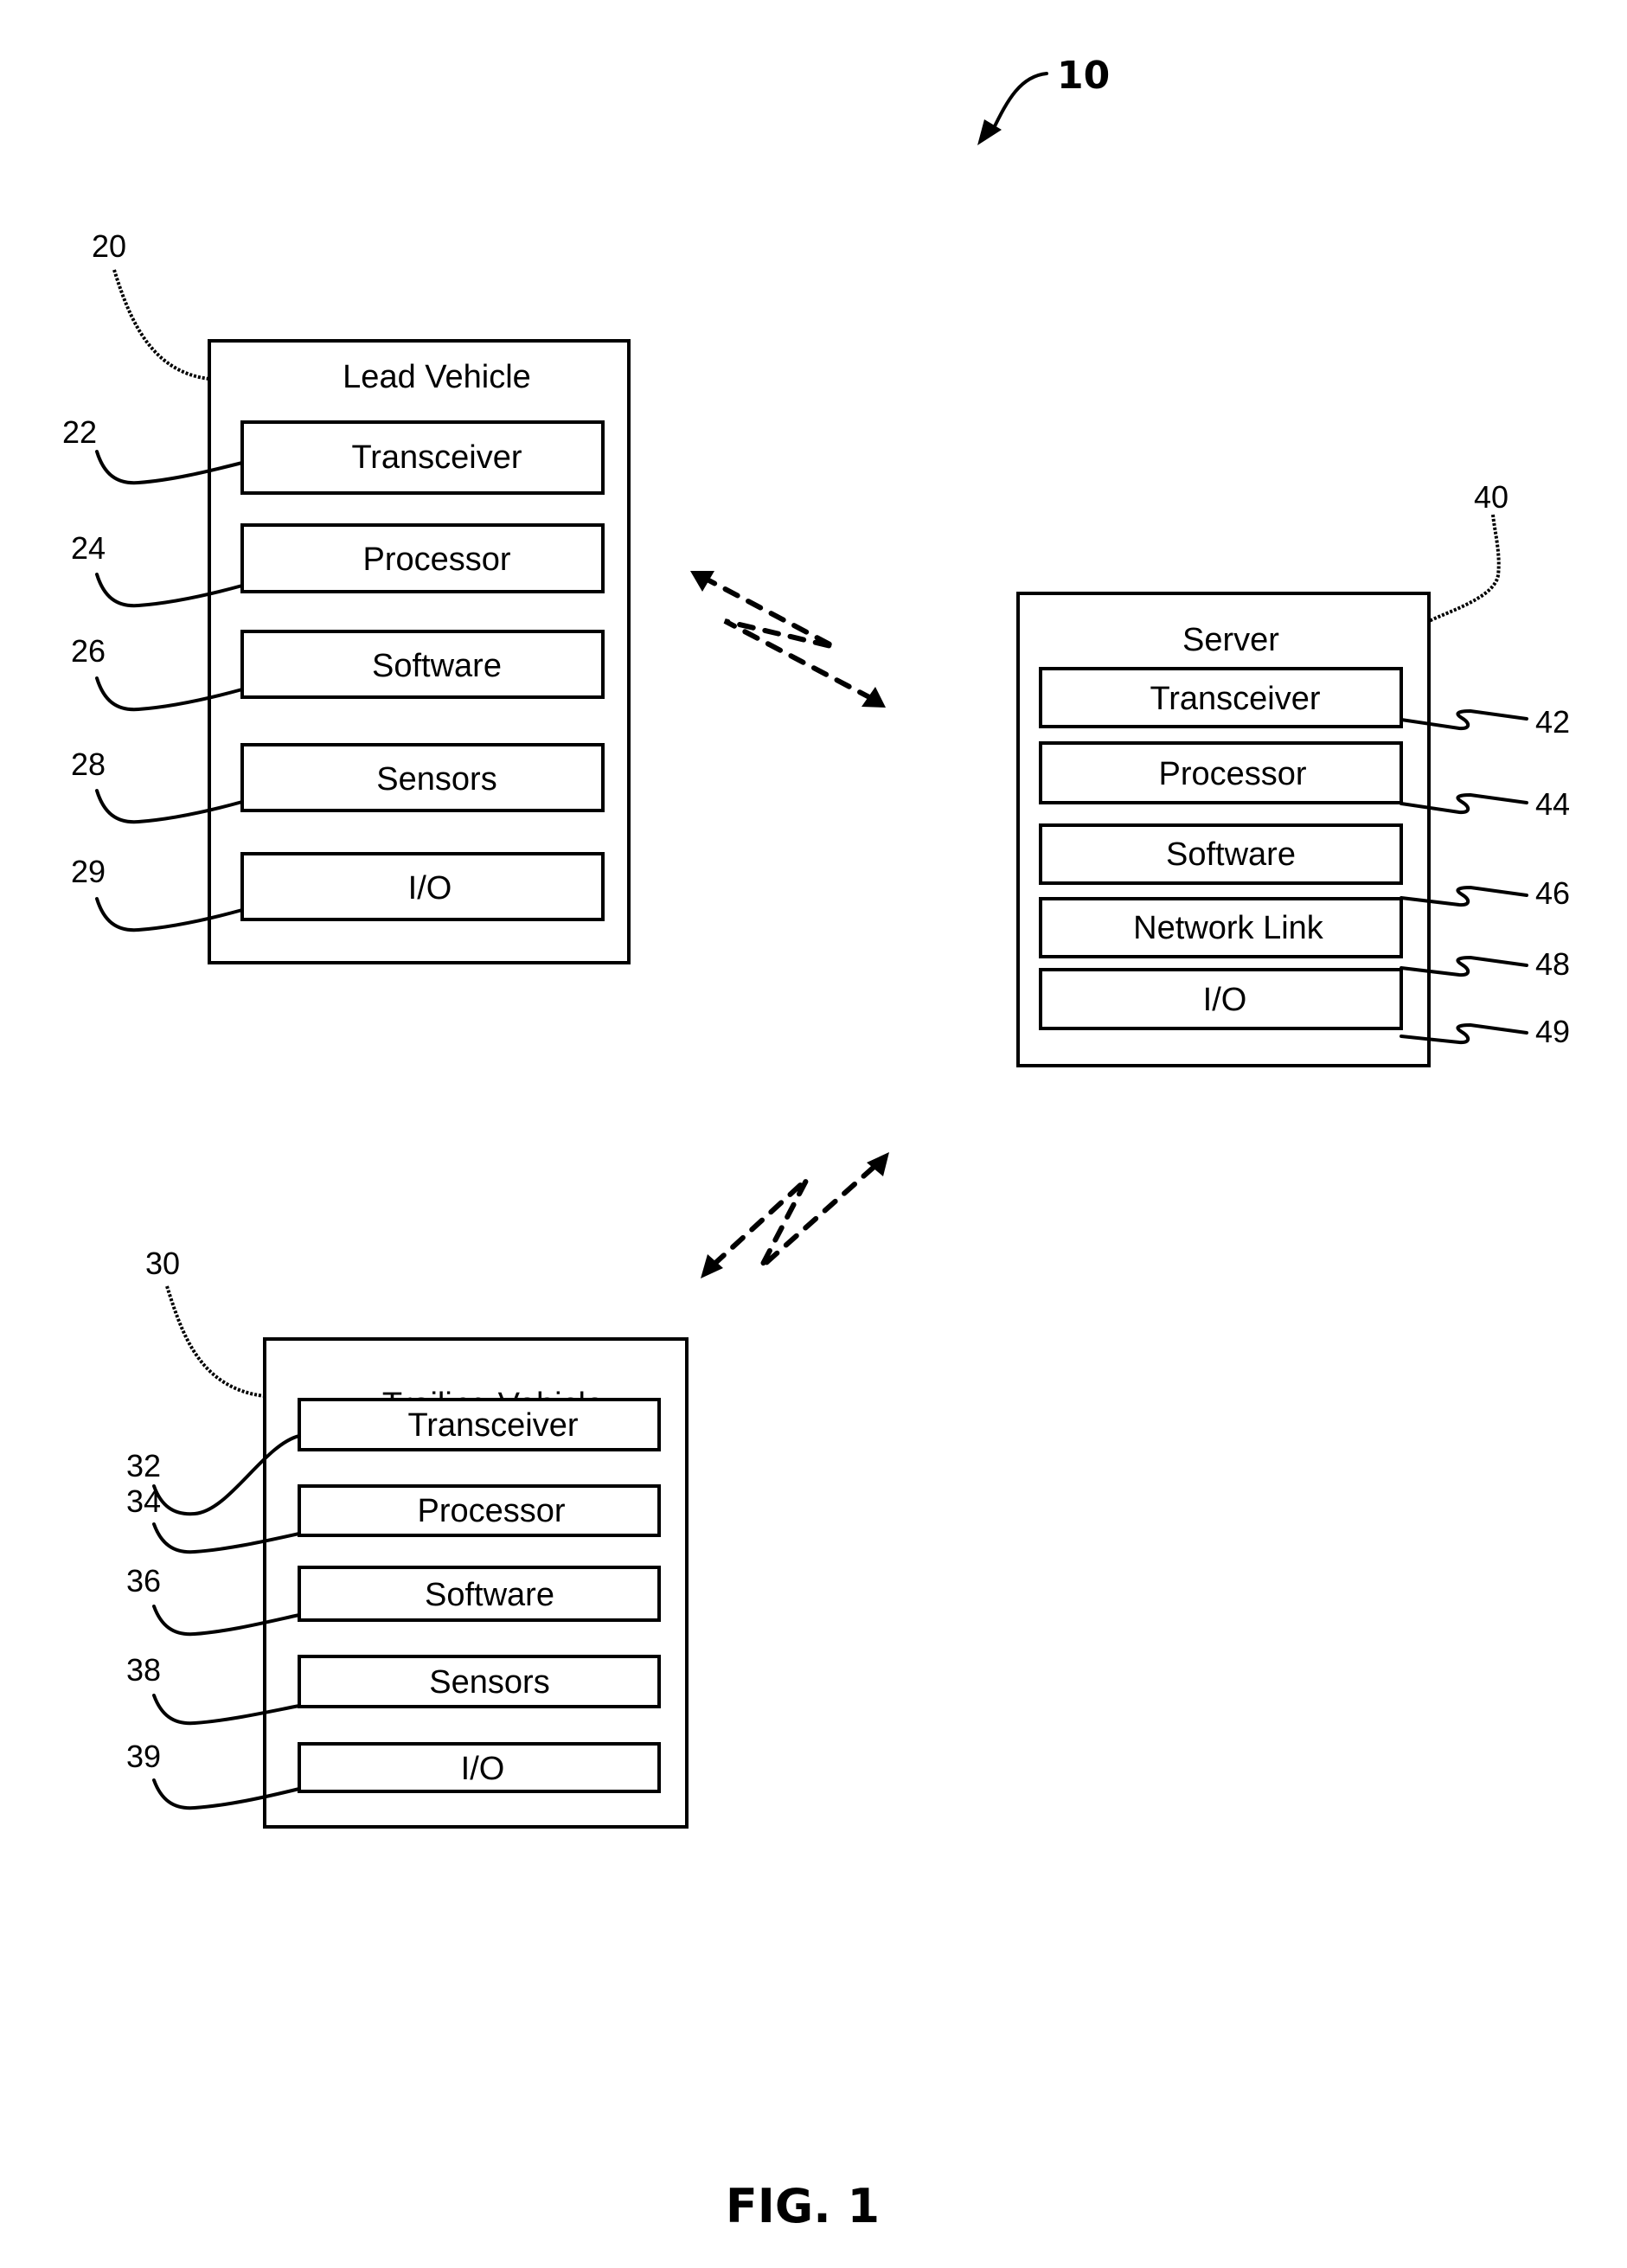  Describe the element at coordinates (437, 377) in the screenshot. I see `lead-vehicle-title: Lead Vehicle` at that location.